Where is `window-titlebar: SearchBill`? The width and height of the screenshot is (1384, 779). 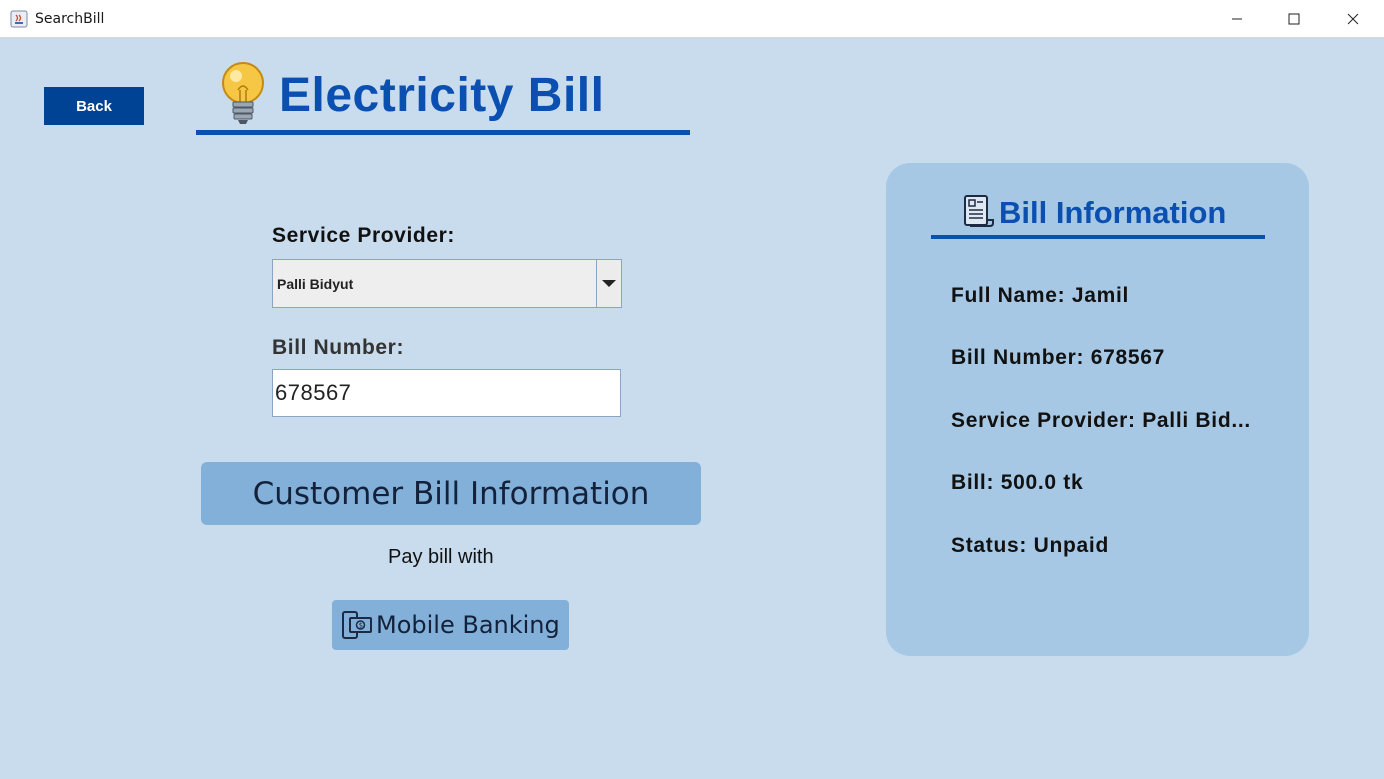 window-titlebar: SearchBill is located at coordinates (692, 19).